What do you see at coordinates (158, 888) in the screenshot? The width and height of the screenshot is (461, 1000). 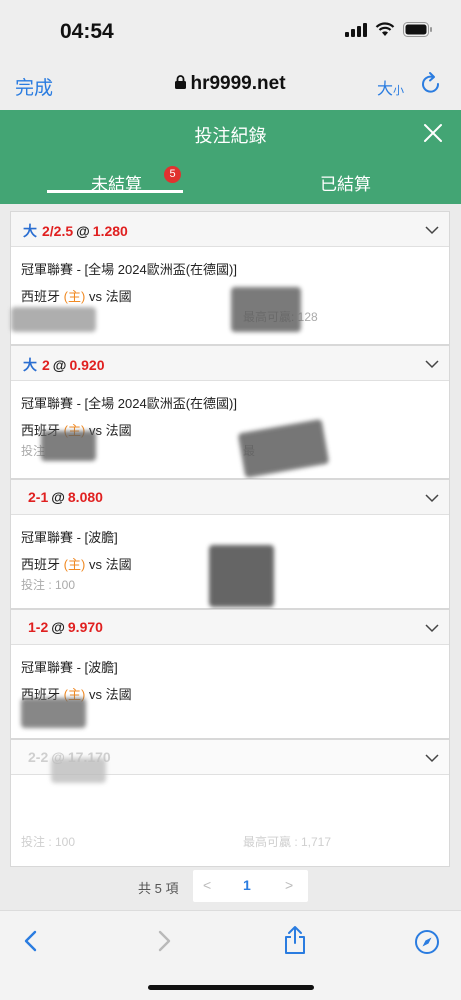 I see `pagination-total: 共 5 項` at bounding box center [158, 888].